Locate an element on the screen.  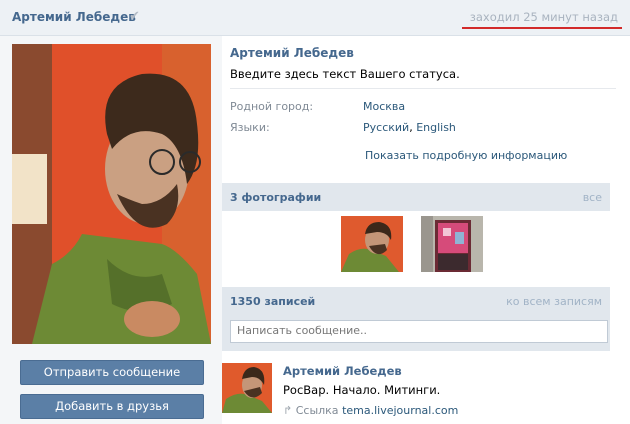
last-seen-underline is located at coordinates (542, 28).